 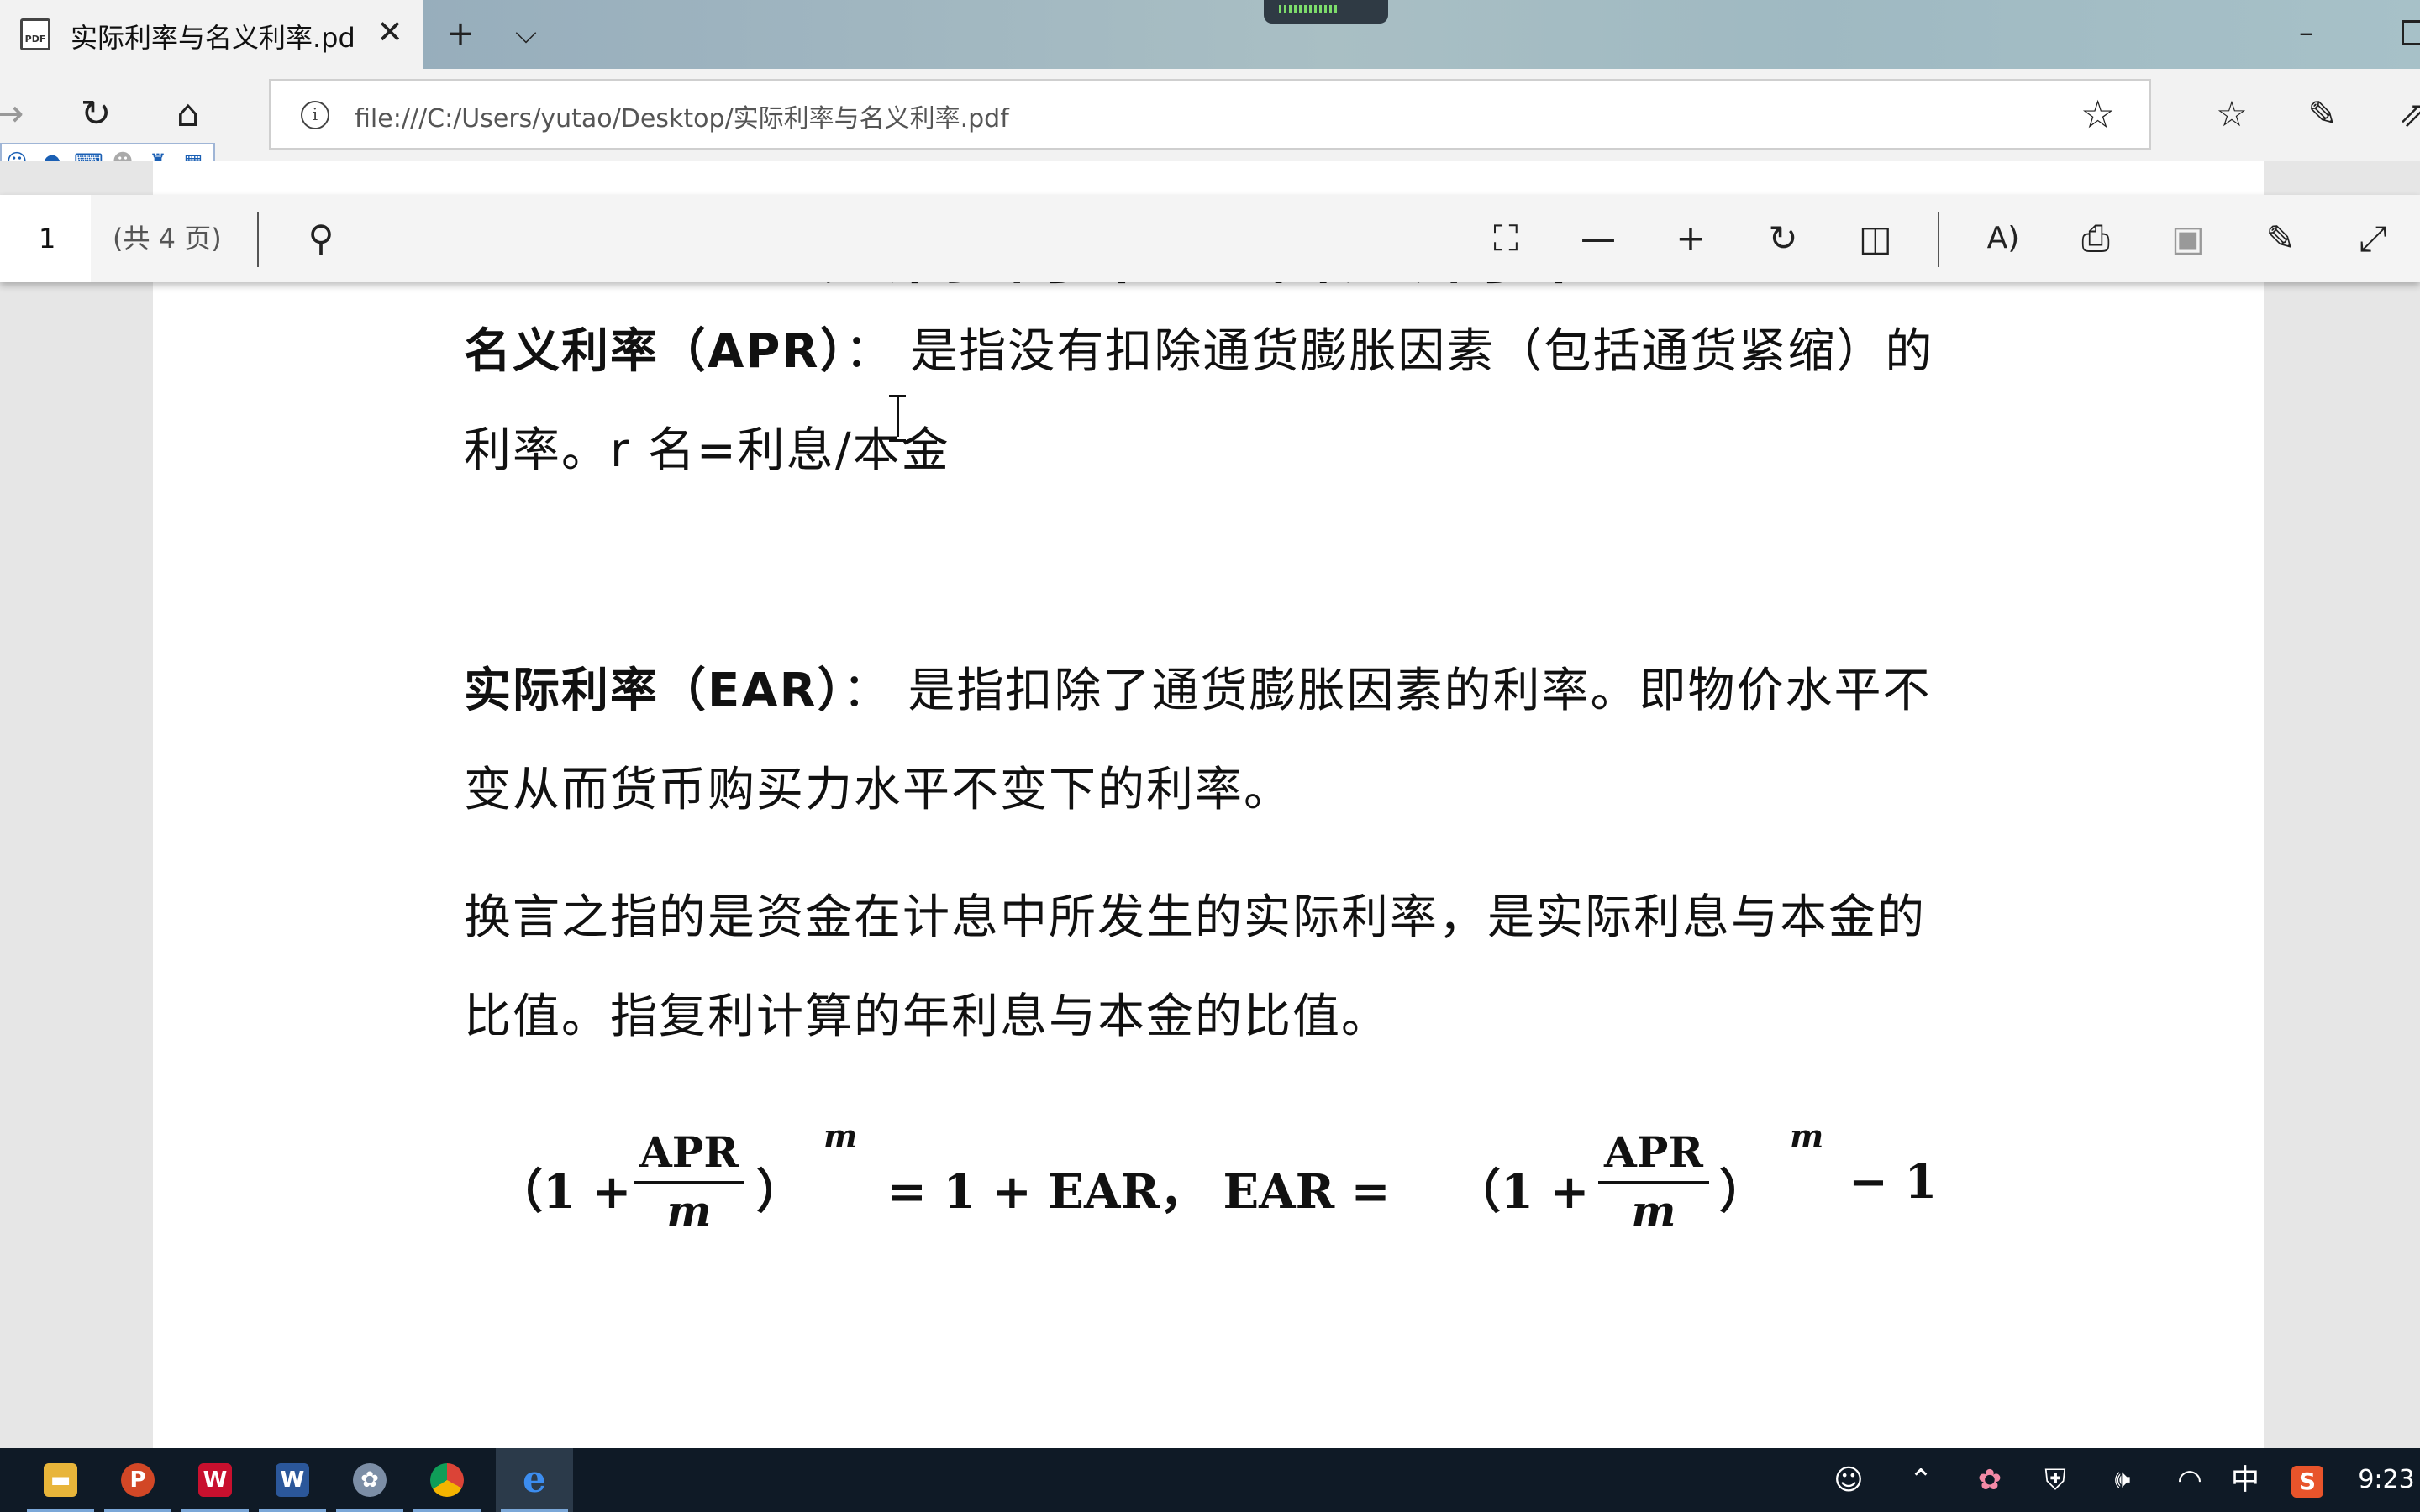 What do you see at coordinates (564, 1192) in the screenshot?
I see `formula-left-open: （1 +` at bounding box center [564, 1192].